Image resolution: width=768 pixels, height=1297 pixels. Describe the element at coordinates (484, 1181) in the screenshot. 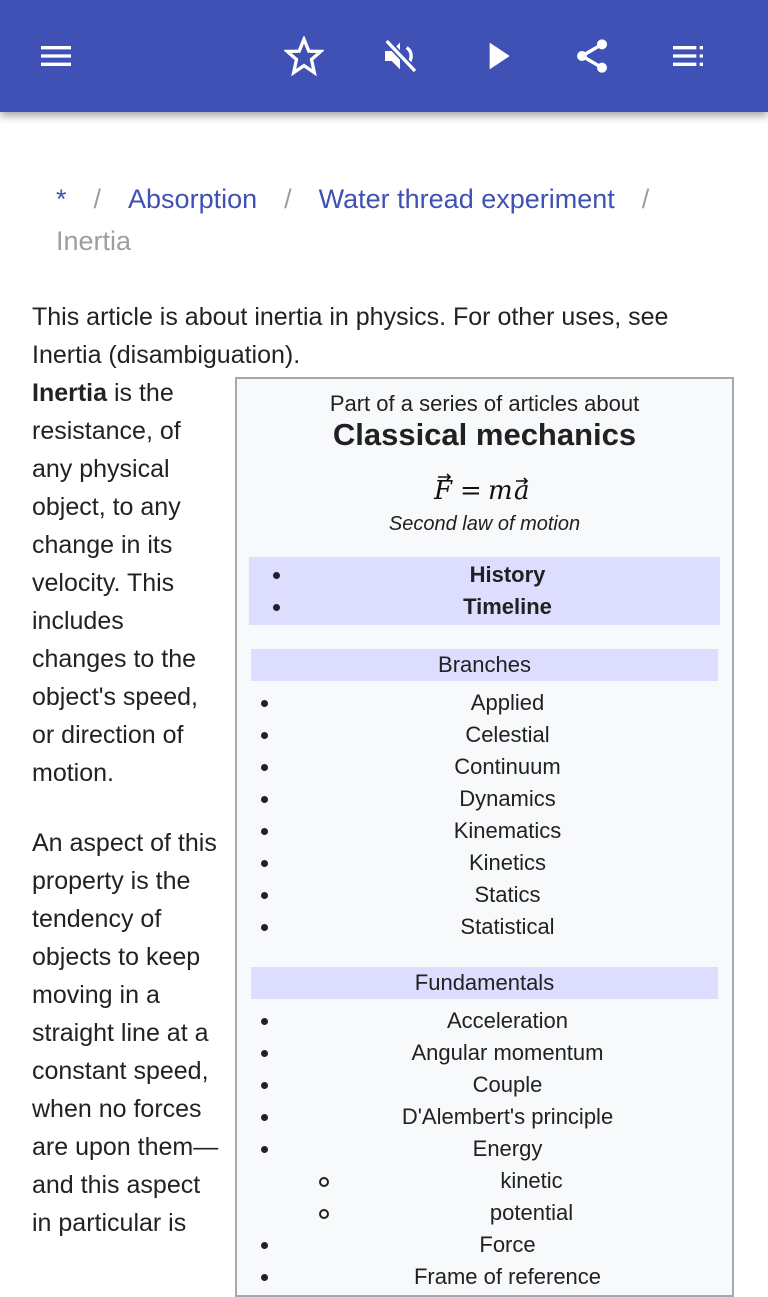

I see `sub-list-item: kinetic` at that location.